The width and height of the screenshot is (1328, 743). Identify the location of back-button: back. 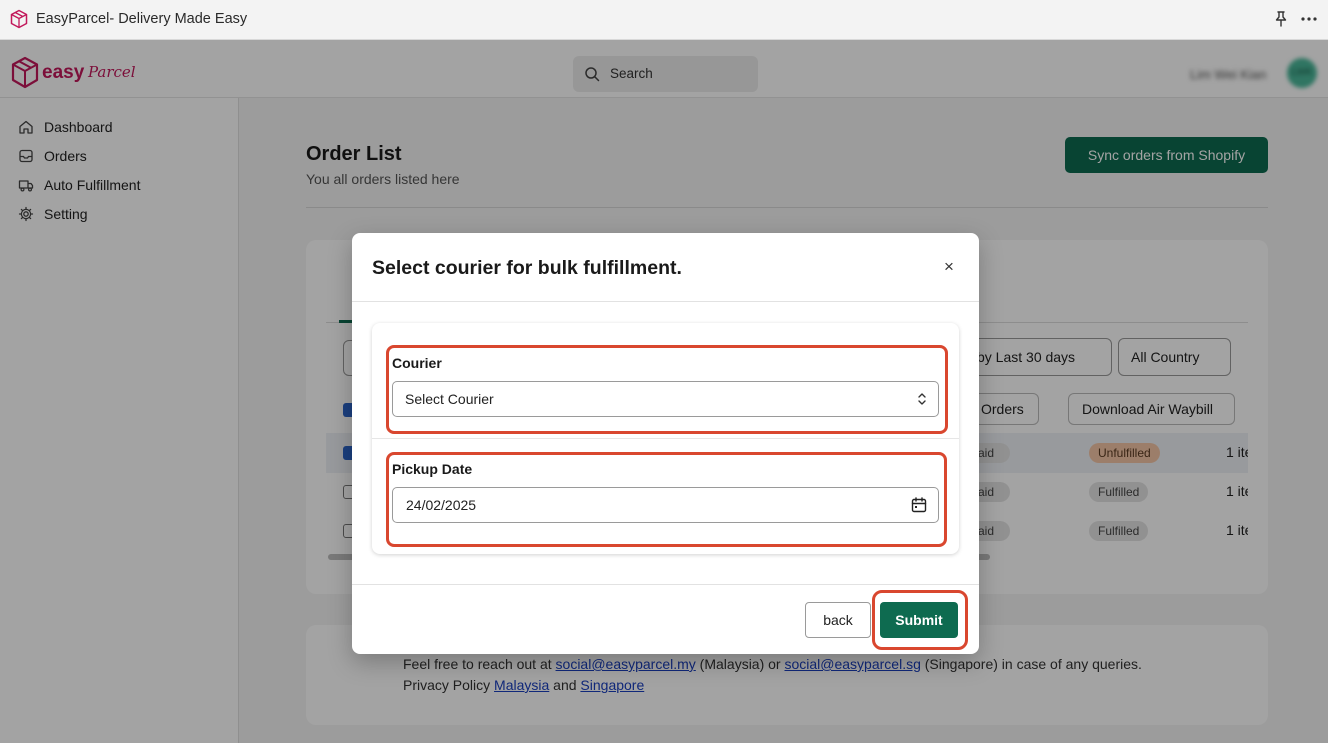
(838, 620).